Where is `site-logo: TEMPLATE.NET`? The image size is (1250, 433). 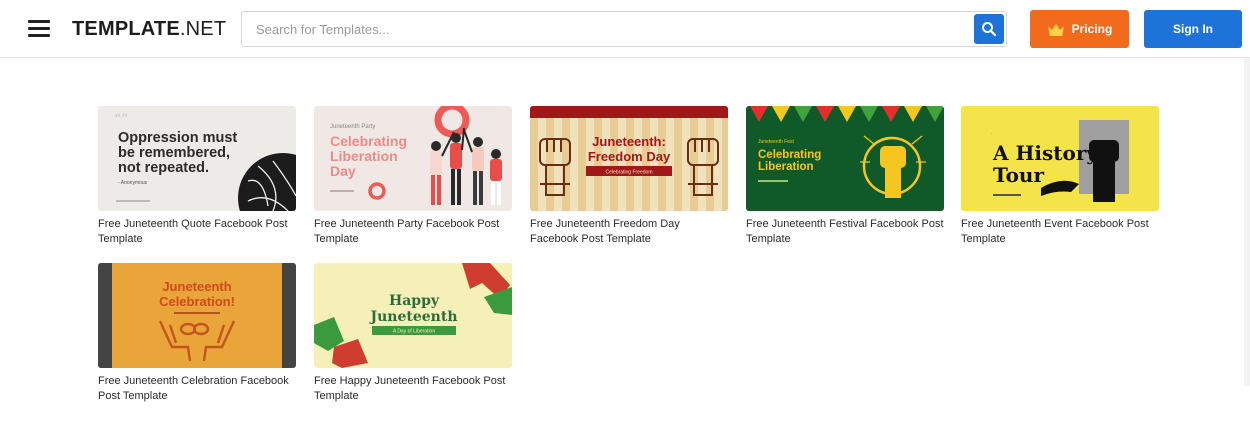 site-logo: TEMPLATE.NET is located at coordinates (149, 29).